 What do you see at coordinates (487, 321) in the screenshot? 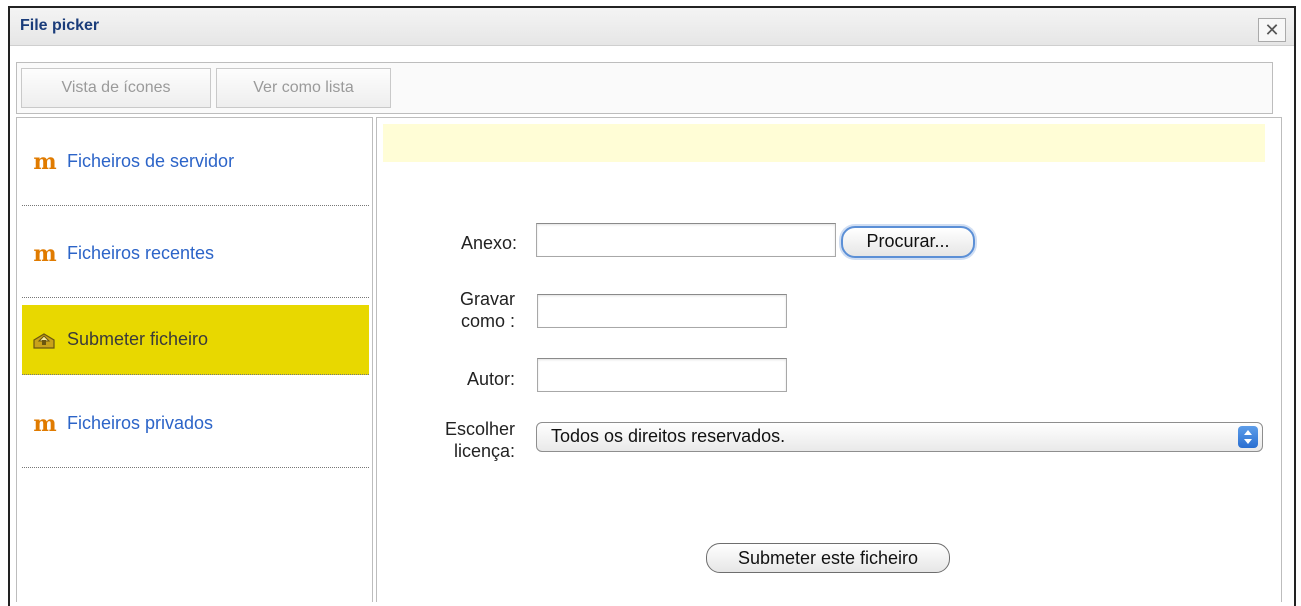
I see `saveas-label-line2: como :` at bounding box center [487, 321].